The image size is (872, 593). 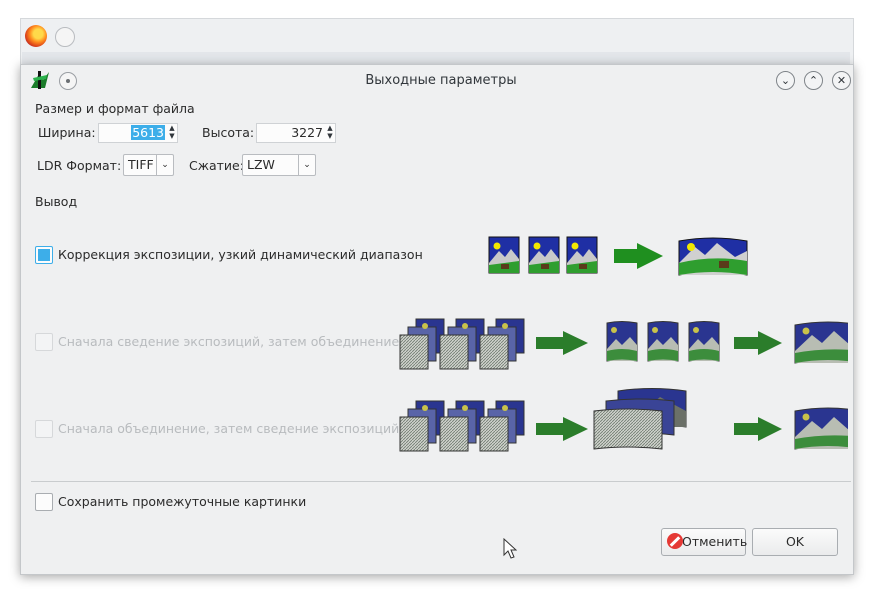 What do you see at coordinates (216, 165) in the screenshot?
I see `compression-label: Сжатие:` at bounding box center [216, 165].